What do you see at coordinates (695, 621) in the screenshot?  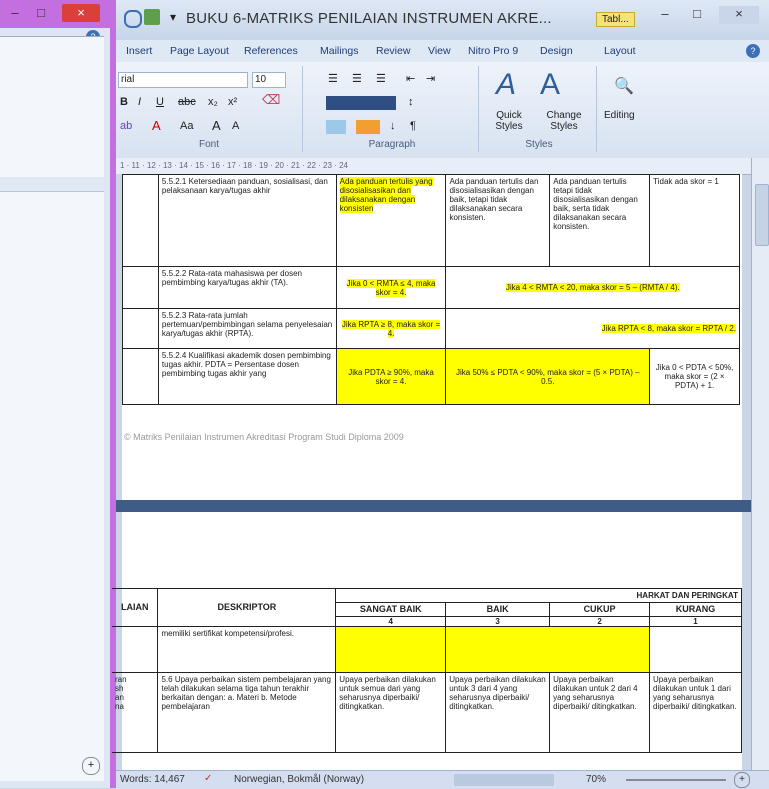 I see `score-header: 1` at bounding box center [695, 621].